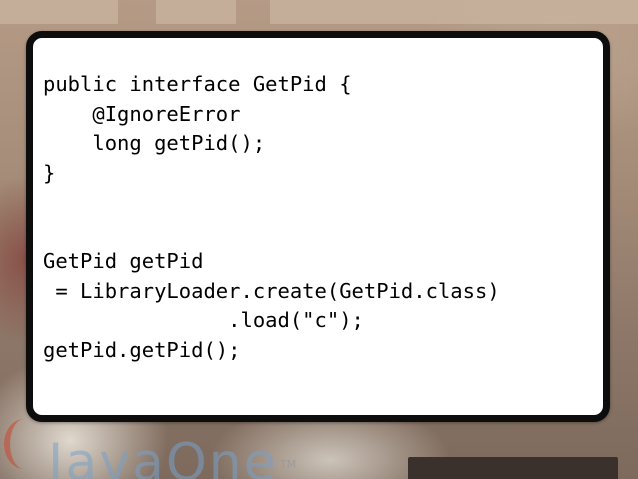 The image size is (638, 479). I want to click on code-line-7: GetPid getPid, so click(123, 261).